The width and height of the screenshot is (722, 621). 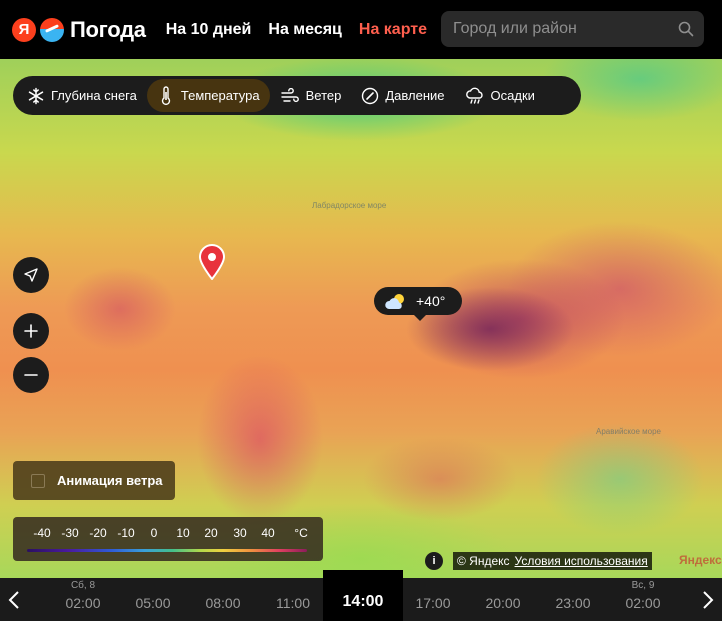 What do you see at coordinates (42, 533) in the screenshot?
I see `legend-tick: -40` at bounding box center [42, 533].